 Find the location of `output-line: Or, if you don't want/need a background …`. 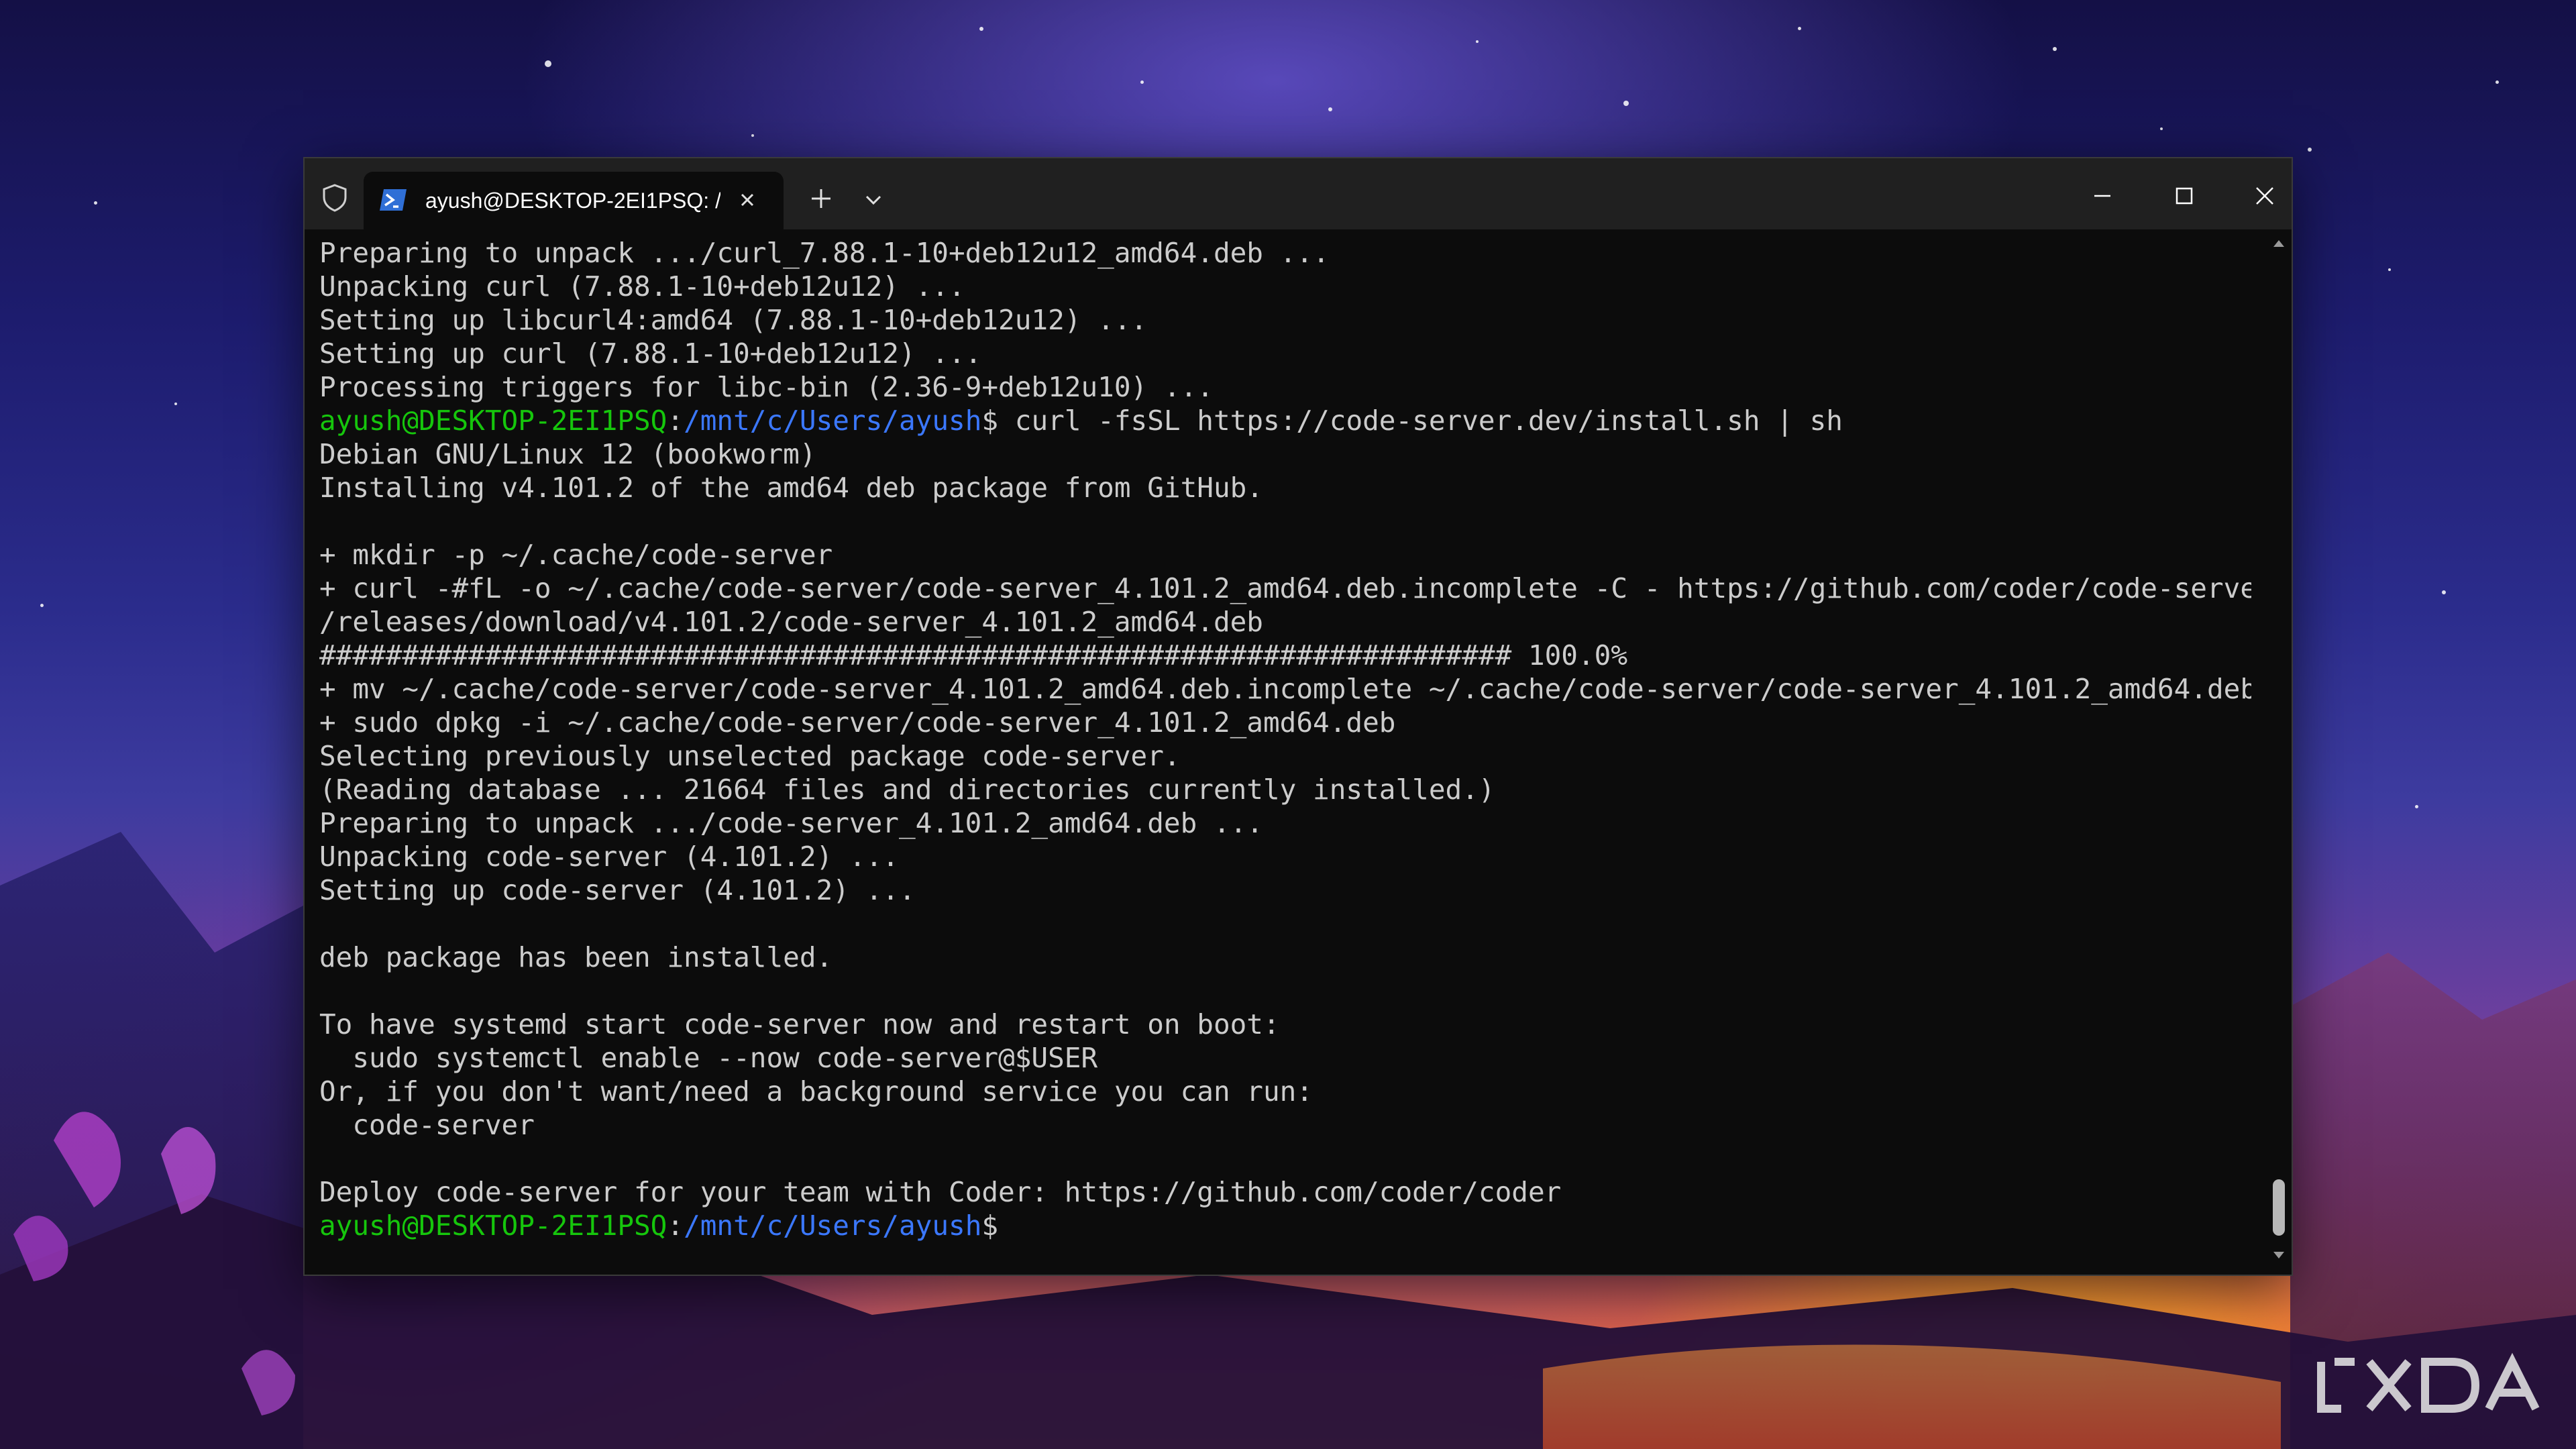

output-line: Or, if you don't want/need a background … is located at coordinates (816, 1091).